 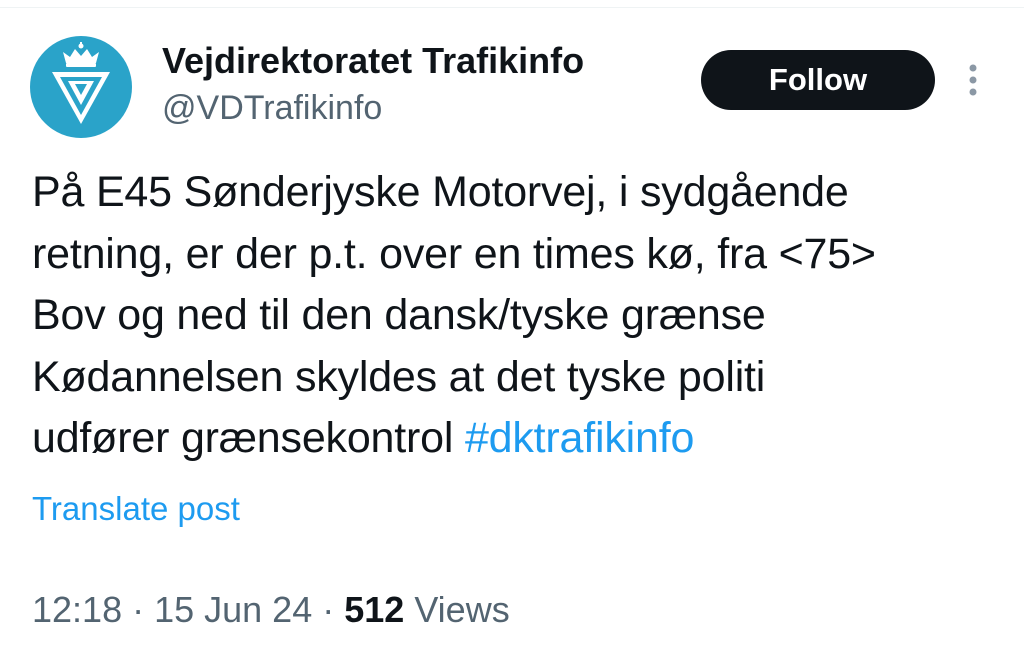 What do you see at coordinates (422, 61) in the screenshot?
I see `author-display-name: Vejdirektoratet Trafikinfo` at bounding box center [422, 61].